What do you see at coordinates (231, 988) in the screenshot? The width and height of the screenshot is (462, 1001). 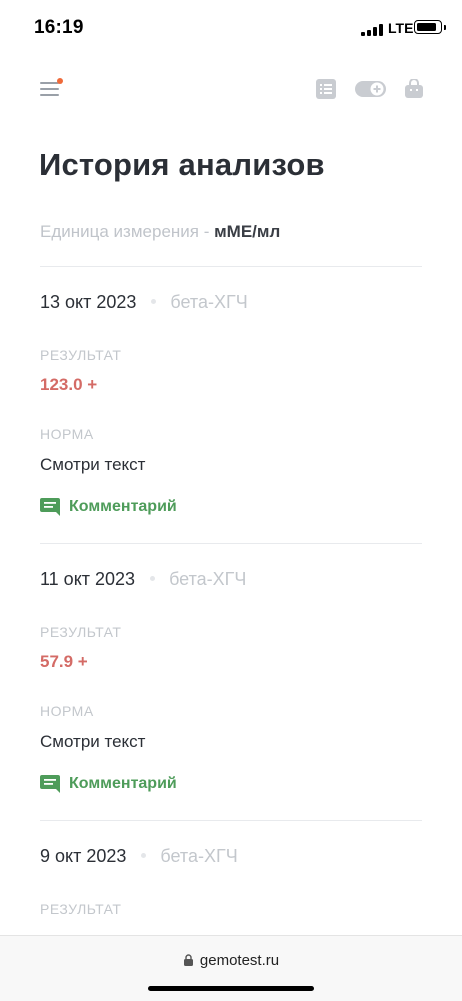 I see `home-indicator` at bounding box center [231, 988].